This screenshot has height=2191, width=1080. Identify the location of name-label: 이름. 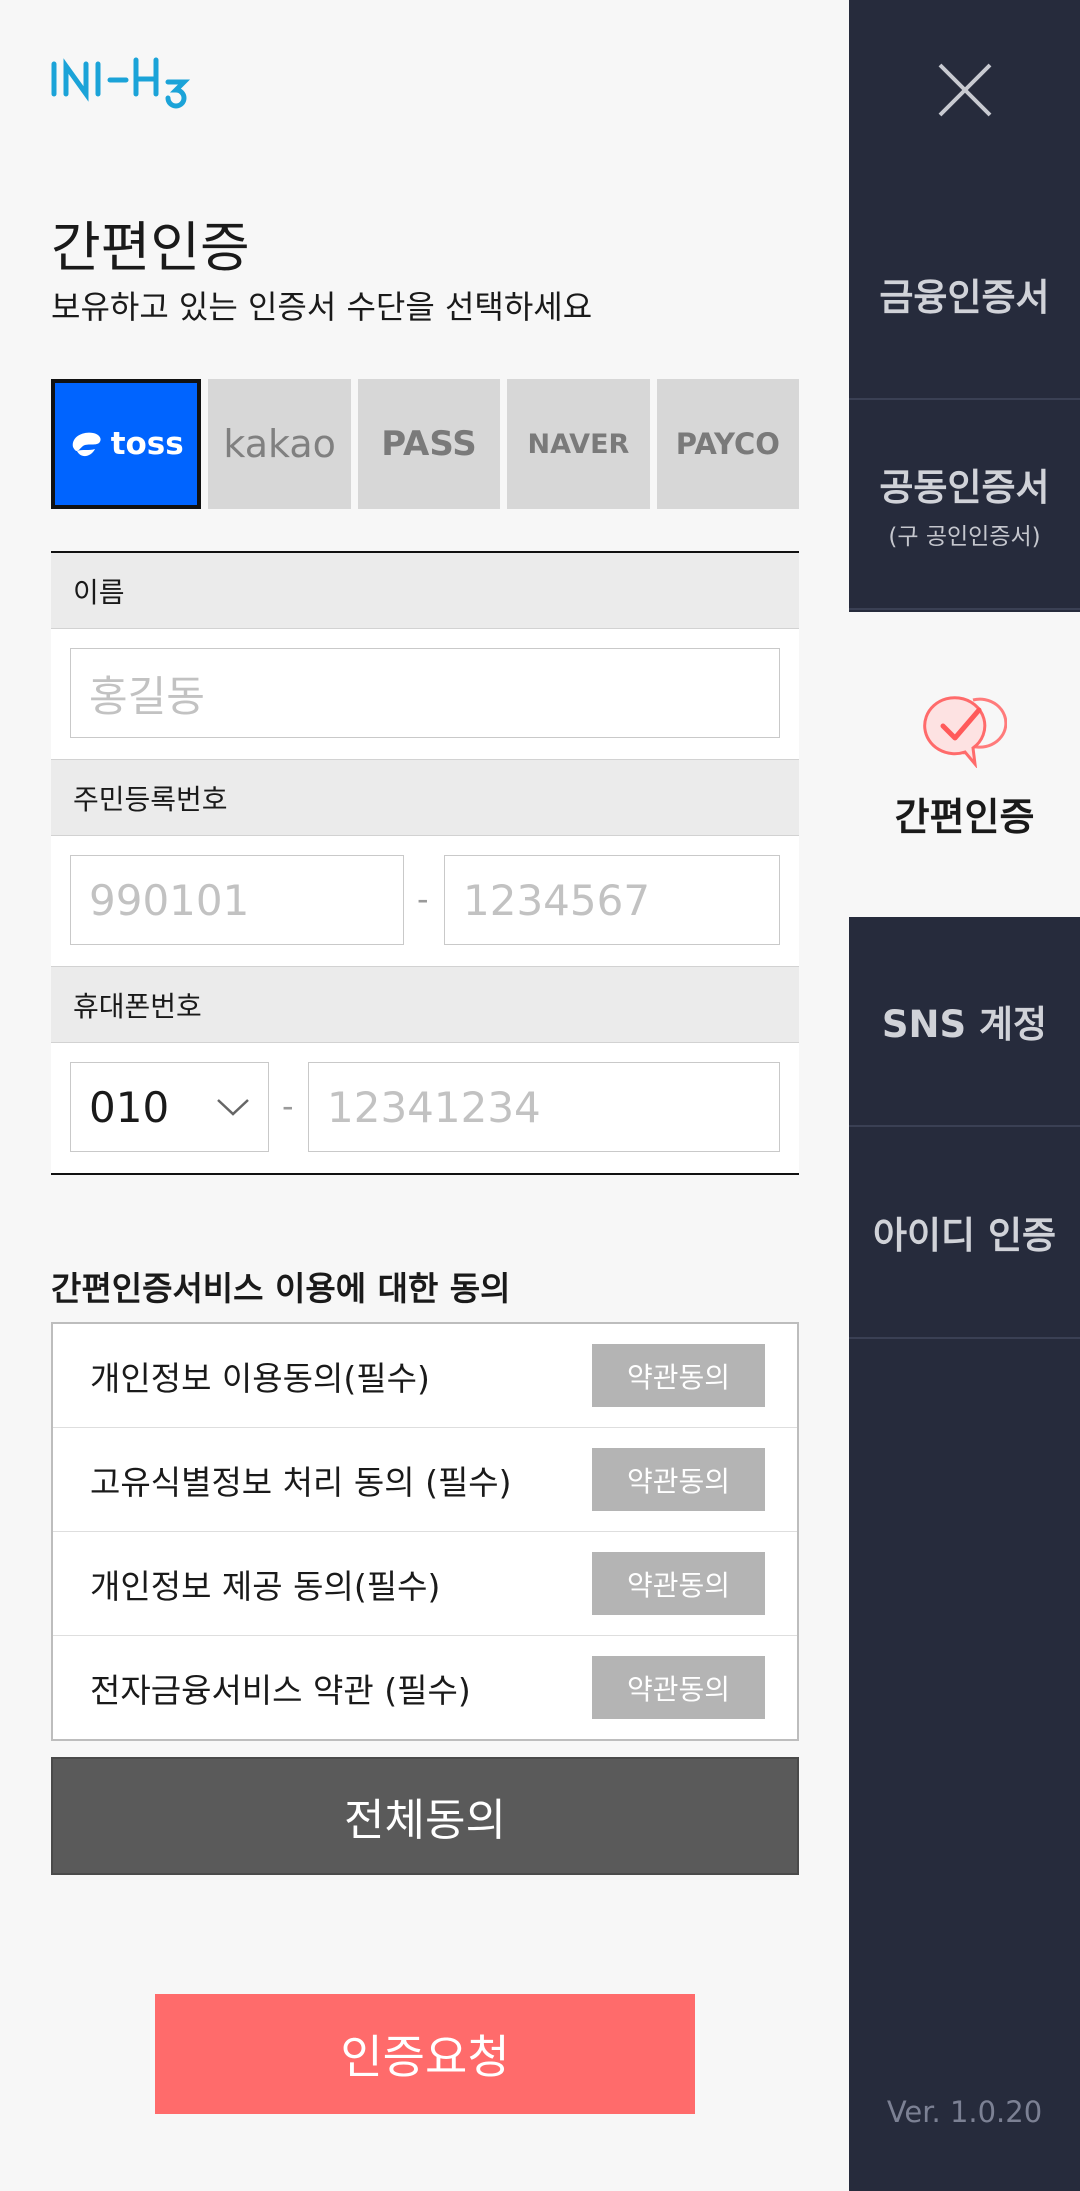
(425, 591).